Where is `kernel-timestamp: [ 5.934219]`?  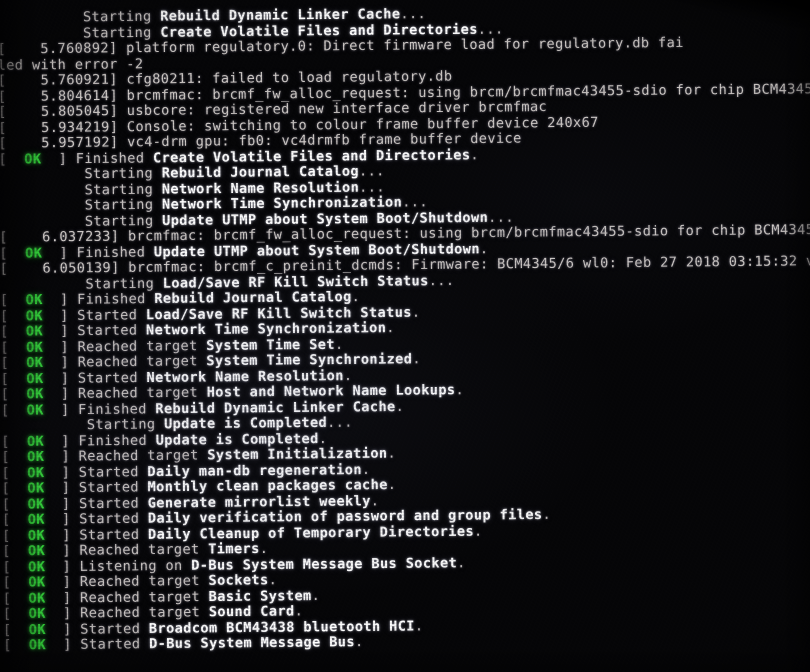
kernel-timestamp: [ 5.934219] is located at coordinates (63, 127).